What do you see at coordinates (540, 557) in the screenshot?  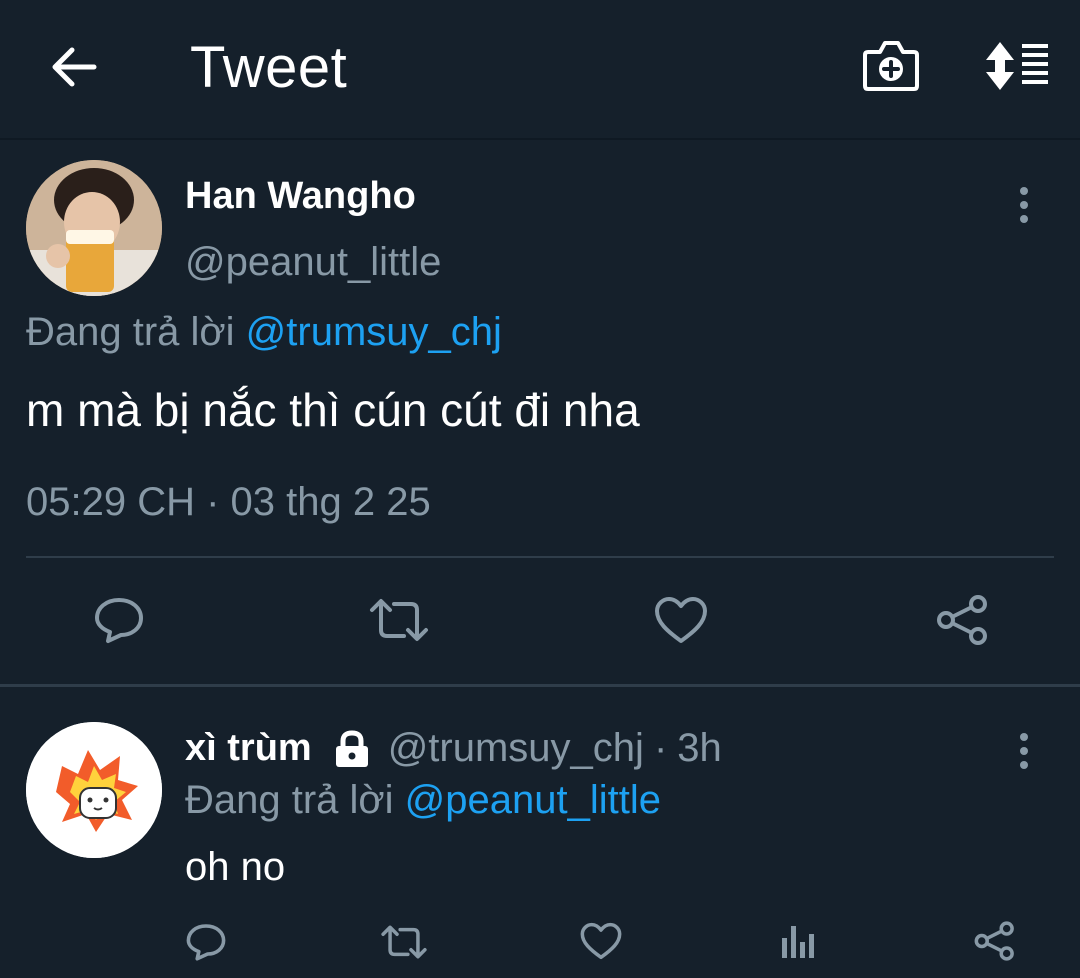 I see `timestamp-divider` at bounding box center [540, 557].